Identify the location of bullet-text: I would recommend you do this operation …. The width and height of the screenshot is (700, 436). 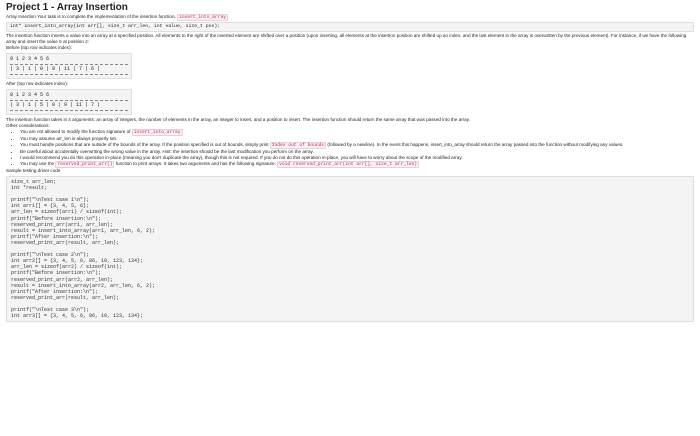
(241, 157).